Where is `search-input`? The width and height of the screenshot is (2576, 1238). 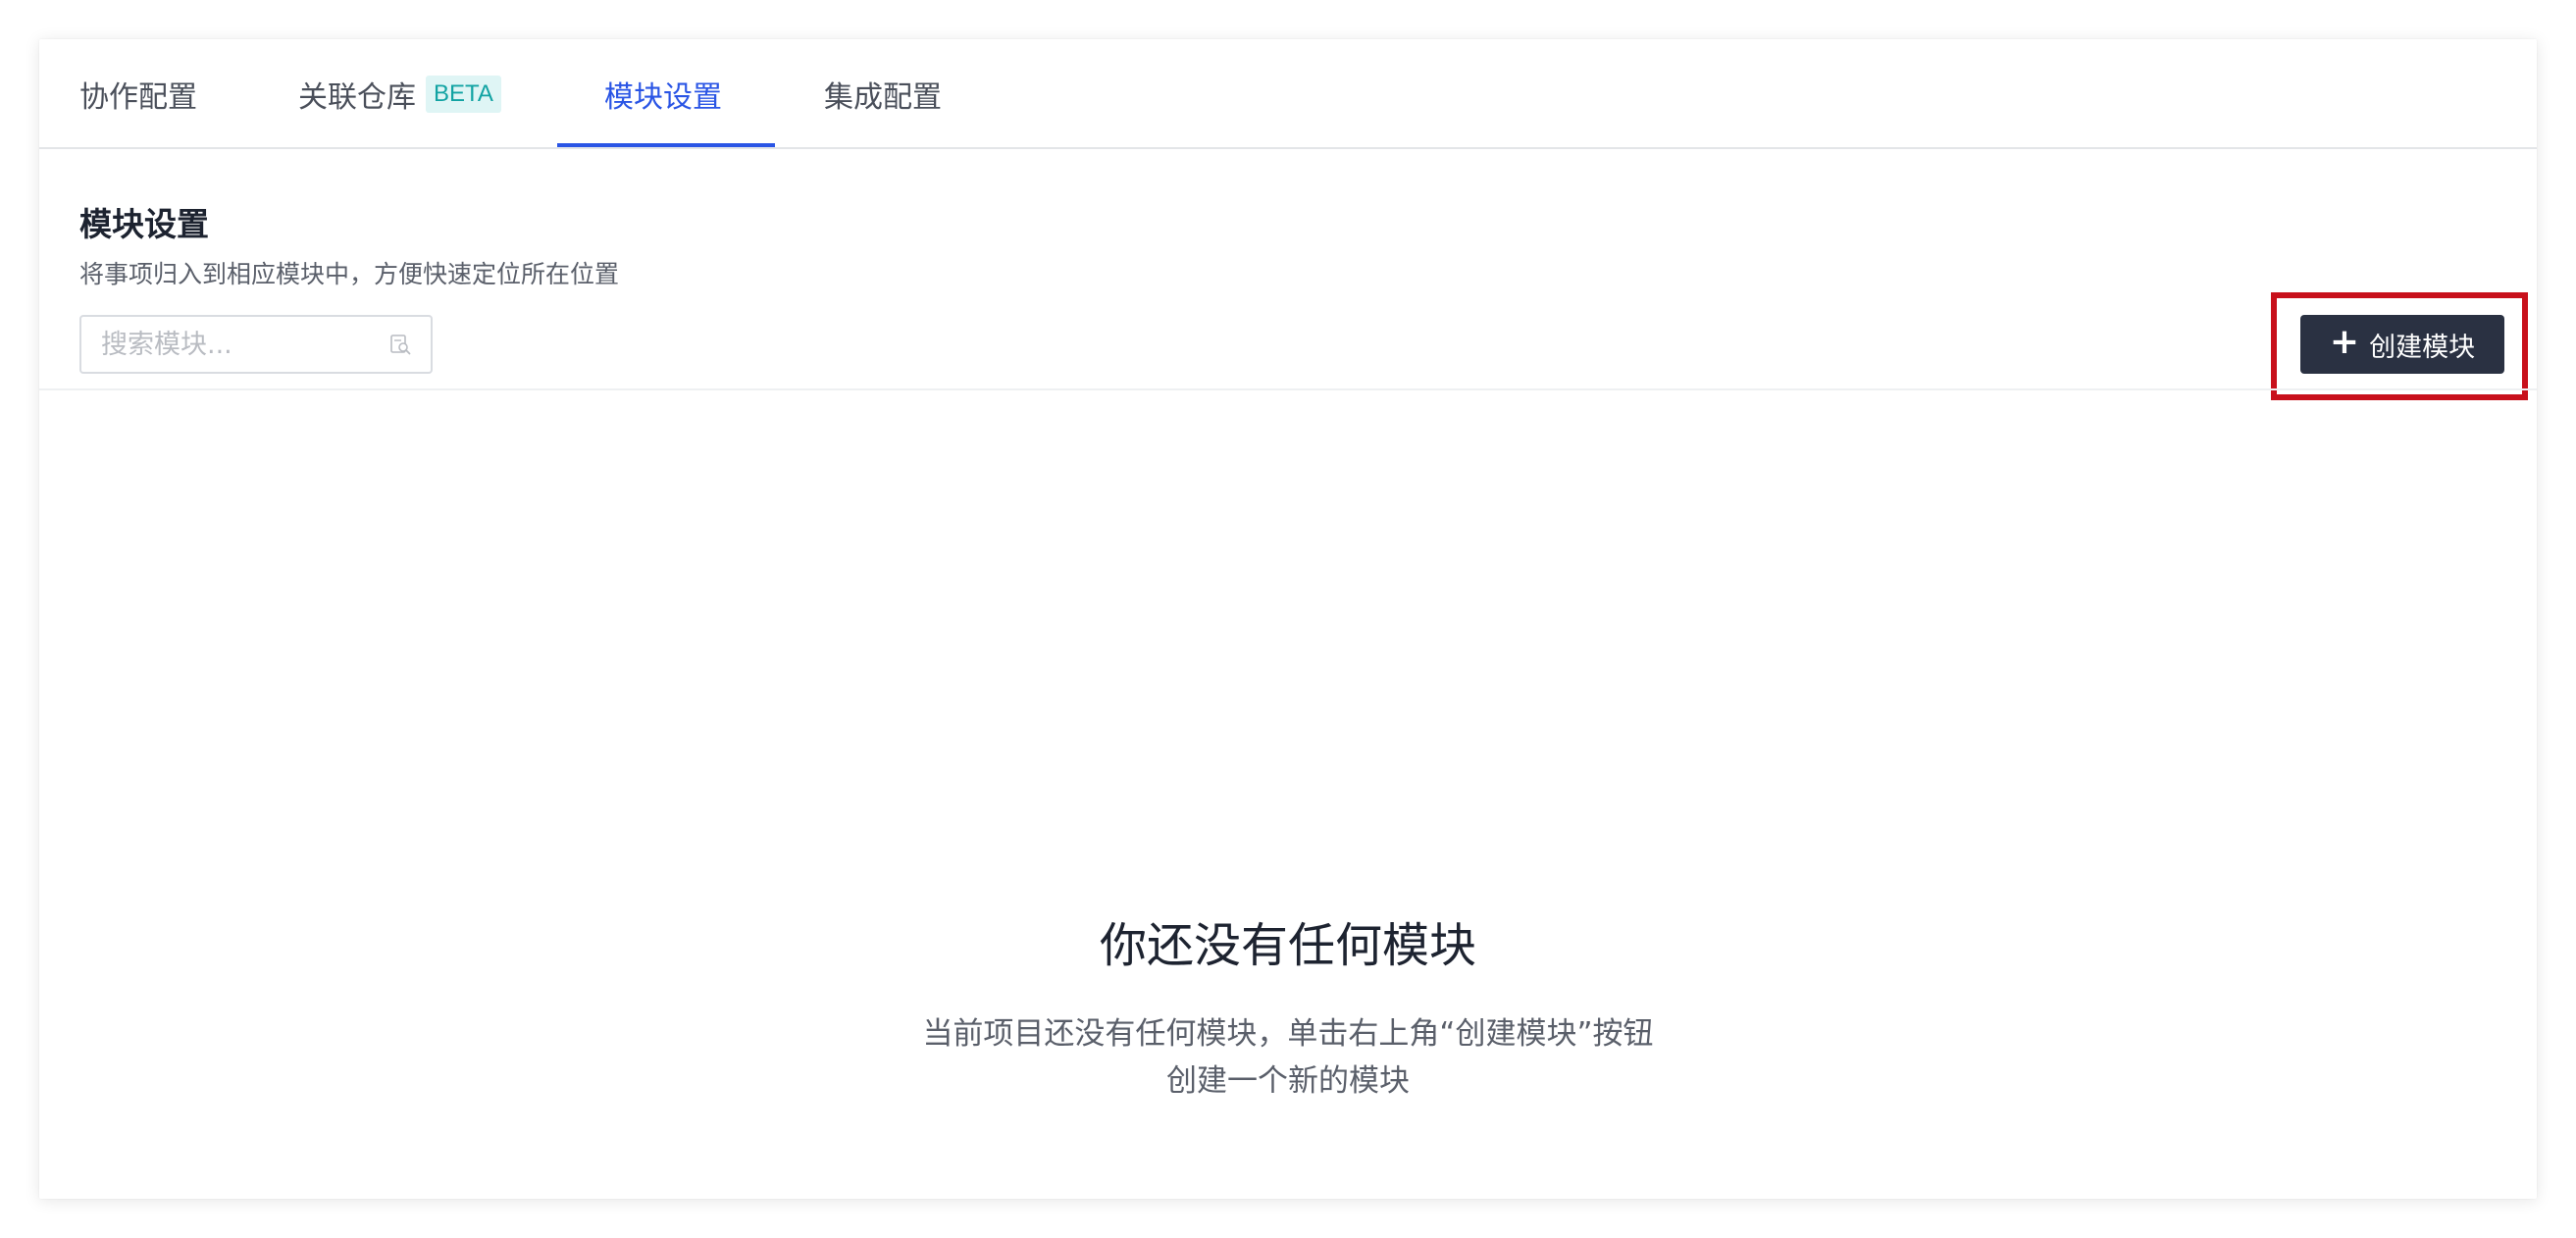 search-input is located at coordinates (233, 344).